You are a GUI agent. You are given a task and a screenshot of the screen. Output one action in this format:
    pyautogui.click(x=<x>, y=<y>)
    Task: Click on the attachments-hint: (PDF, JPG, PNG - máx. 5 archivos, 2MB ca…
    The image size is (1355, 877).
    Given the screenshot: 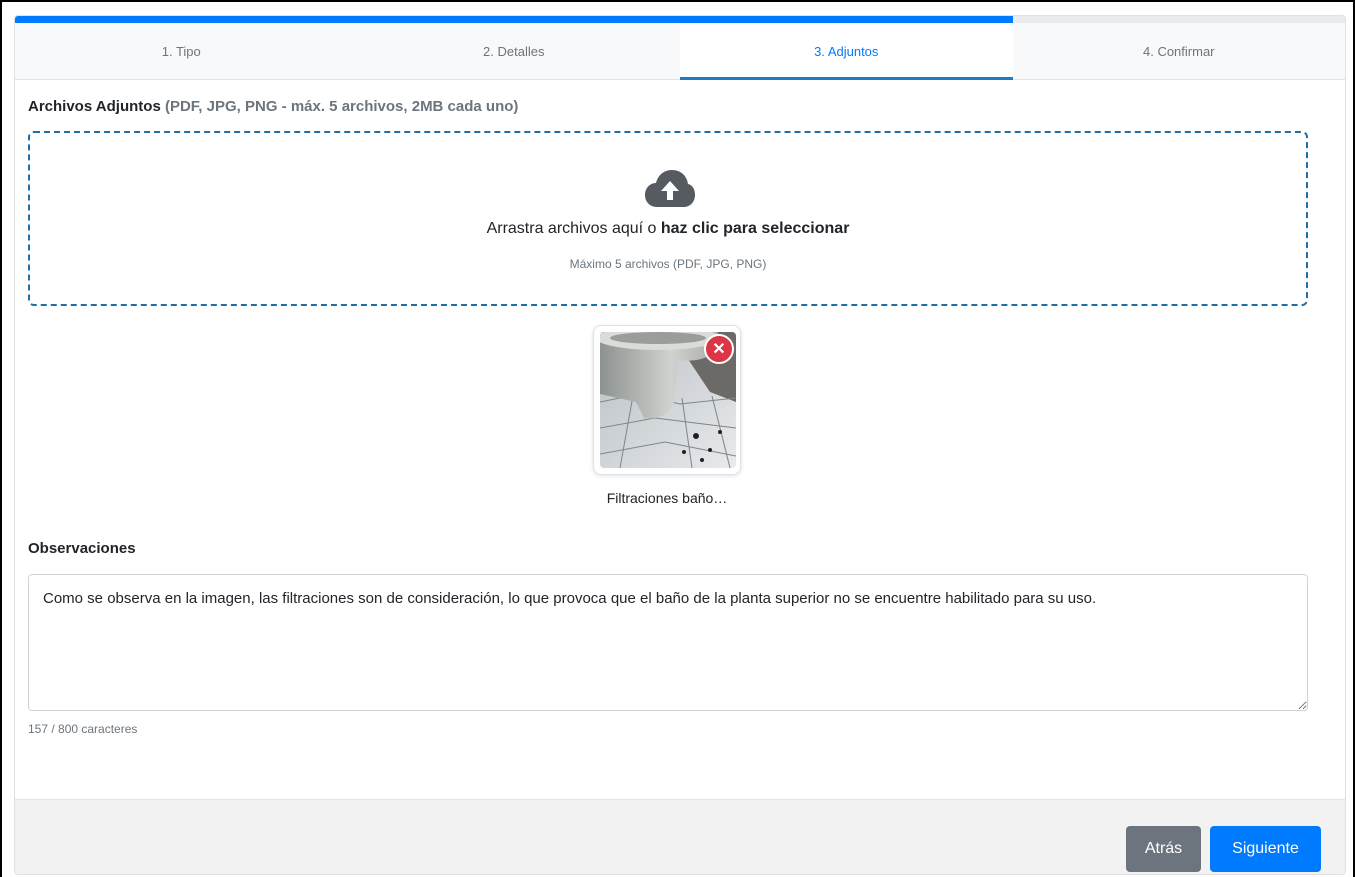 What is the action you would take?
    pyautogui.click(x=341, y=106)
    